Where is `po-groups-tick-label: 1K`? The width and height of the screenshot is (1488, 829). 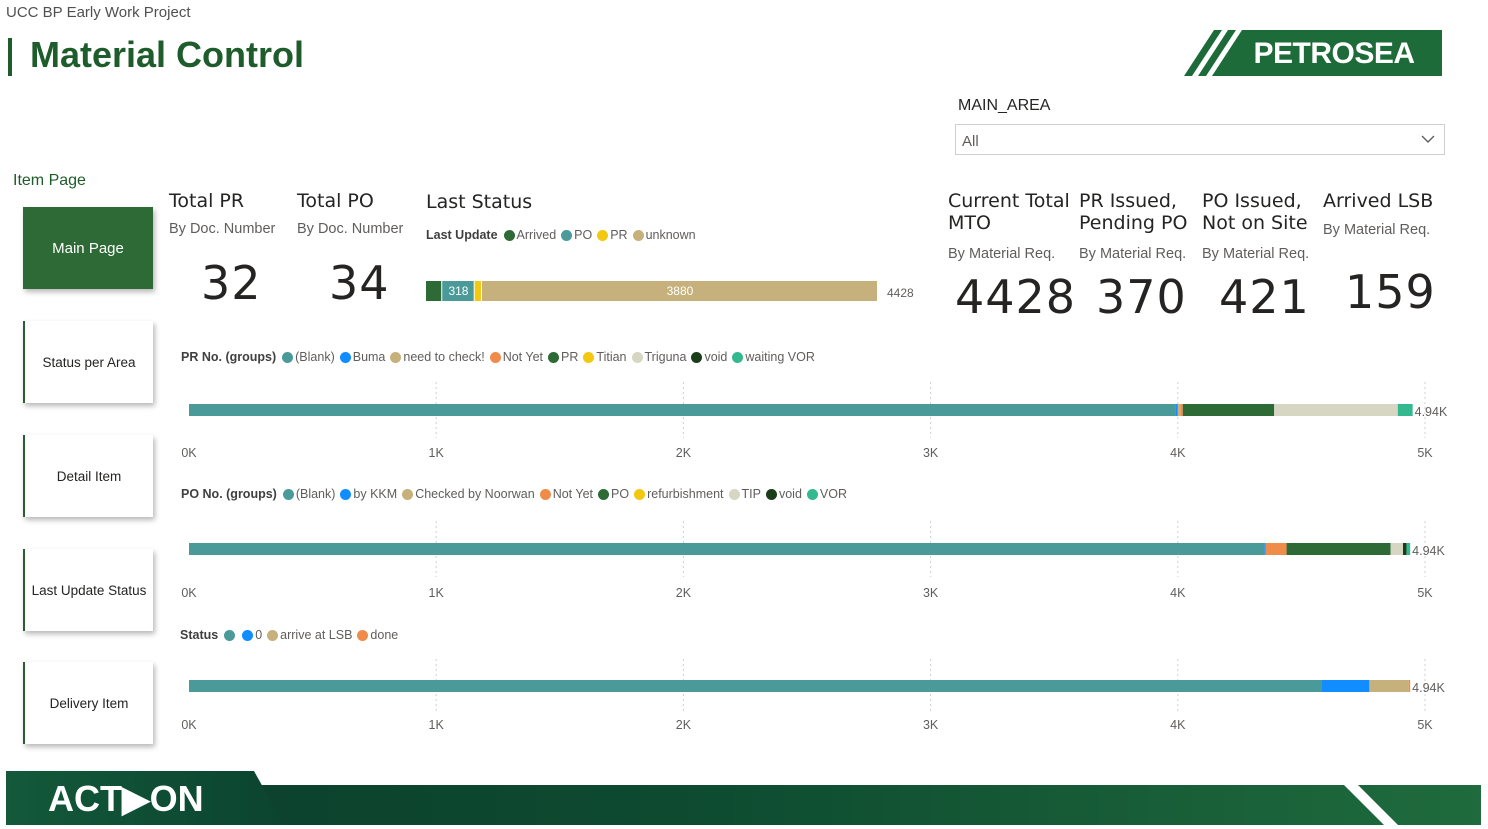 po-groups-tick-label: 1K is located at coordinates (437, 593).